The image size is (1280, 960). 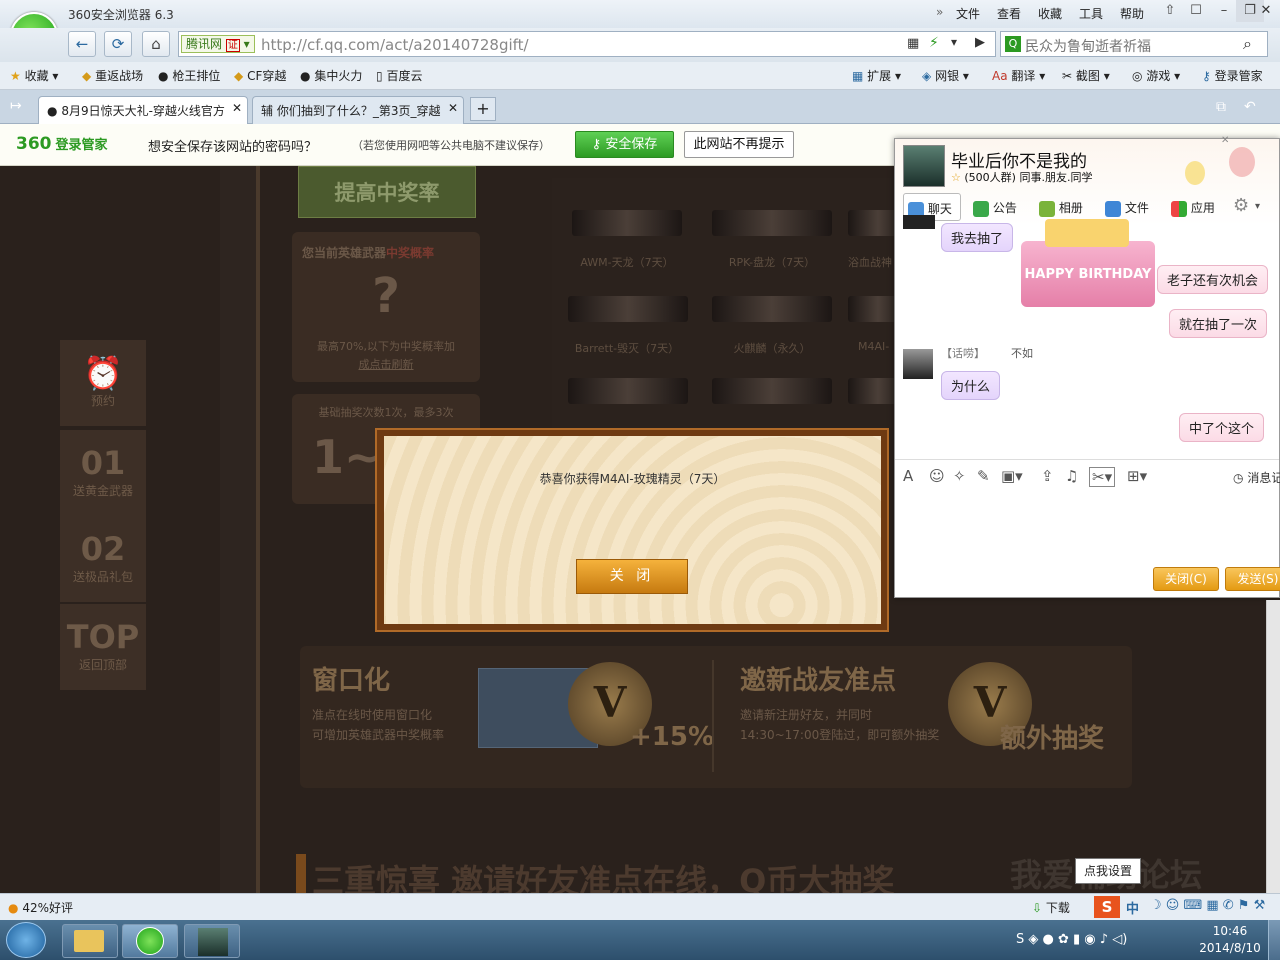 I want to click on font-icon: A, so click(x=908, y=476).